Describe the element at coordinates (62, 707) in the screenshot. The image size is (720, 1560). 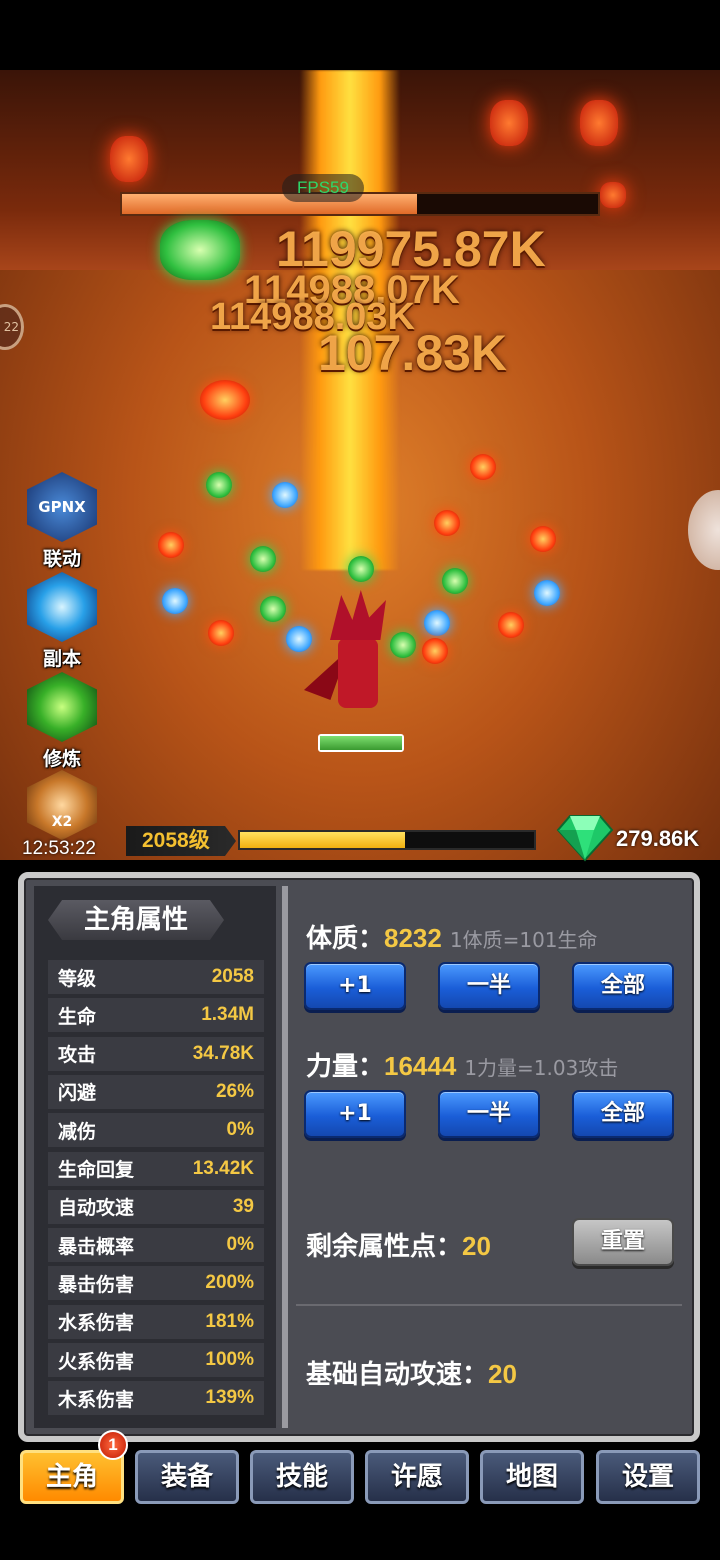
I see `swirl-icon` at that location.